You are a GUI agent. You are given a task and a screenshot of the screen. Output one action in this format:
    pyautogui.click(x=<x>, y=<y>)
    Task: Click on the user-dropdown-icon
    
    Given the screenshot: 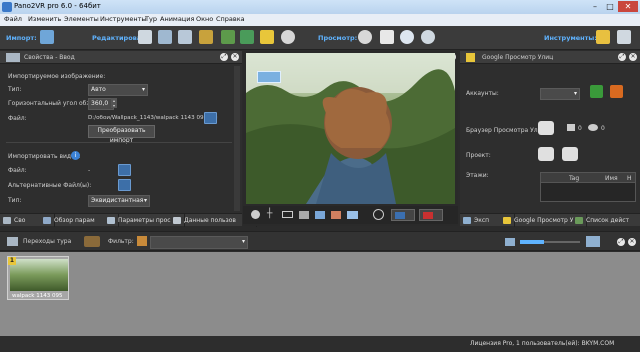 What is the action you would take?
    pyautogui.click(x=92, y=241)
    